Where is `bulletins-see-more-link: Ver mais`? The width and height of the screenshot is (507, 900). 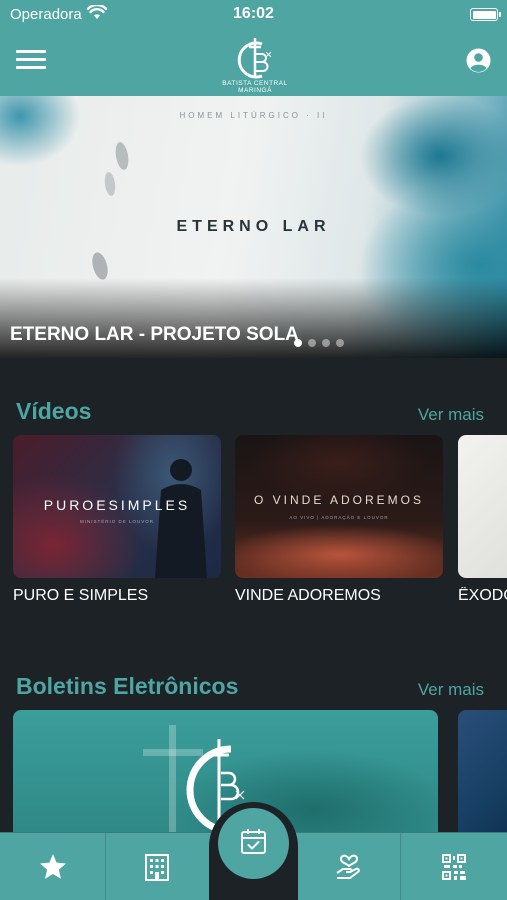
bulletins-see-more-link: Ver mais is located at coordinates (451, 690).